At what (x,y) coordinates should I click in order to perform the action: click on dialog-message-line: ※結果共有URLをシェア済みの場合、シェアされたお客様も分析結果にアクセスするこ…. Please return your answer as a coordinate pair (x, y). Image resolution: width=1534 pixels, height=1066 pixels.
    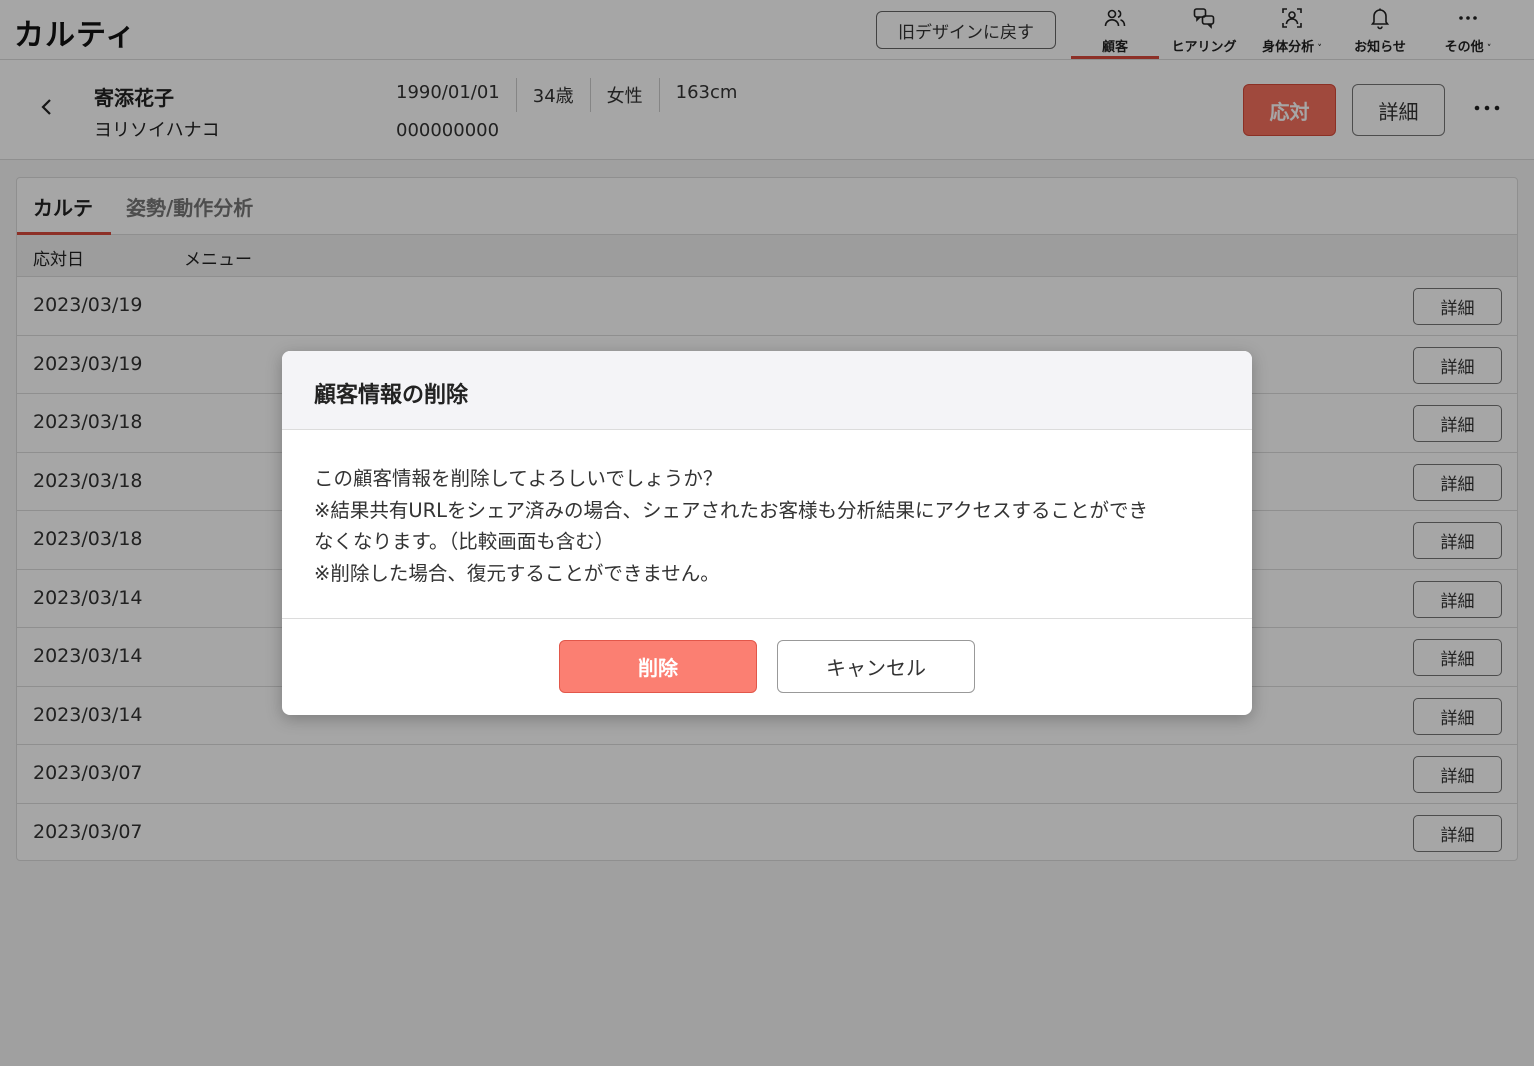
    Looking at the image, I should click on (731, 510).